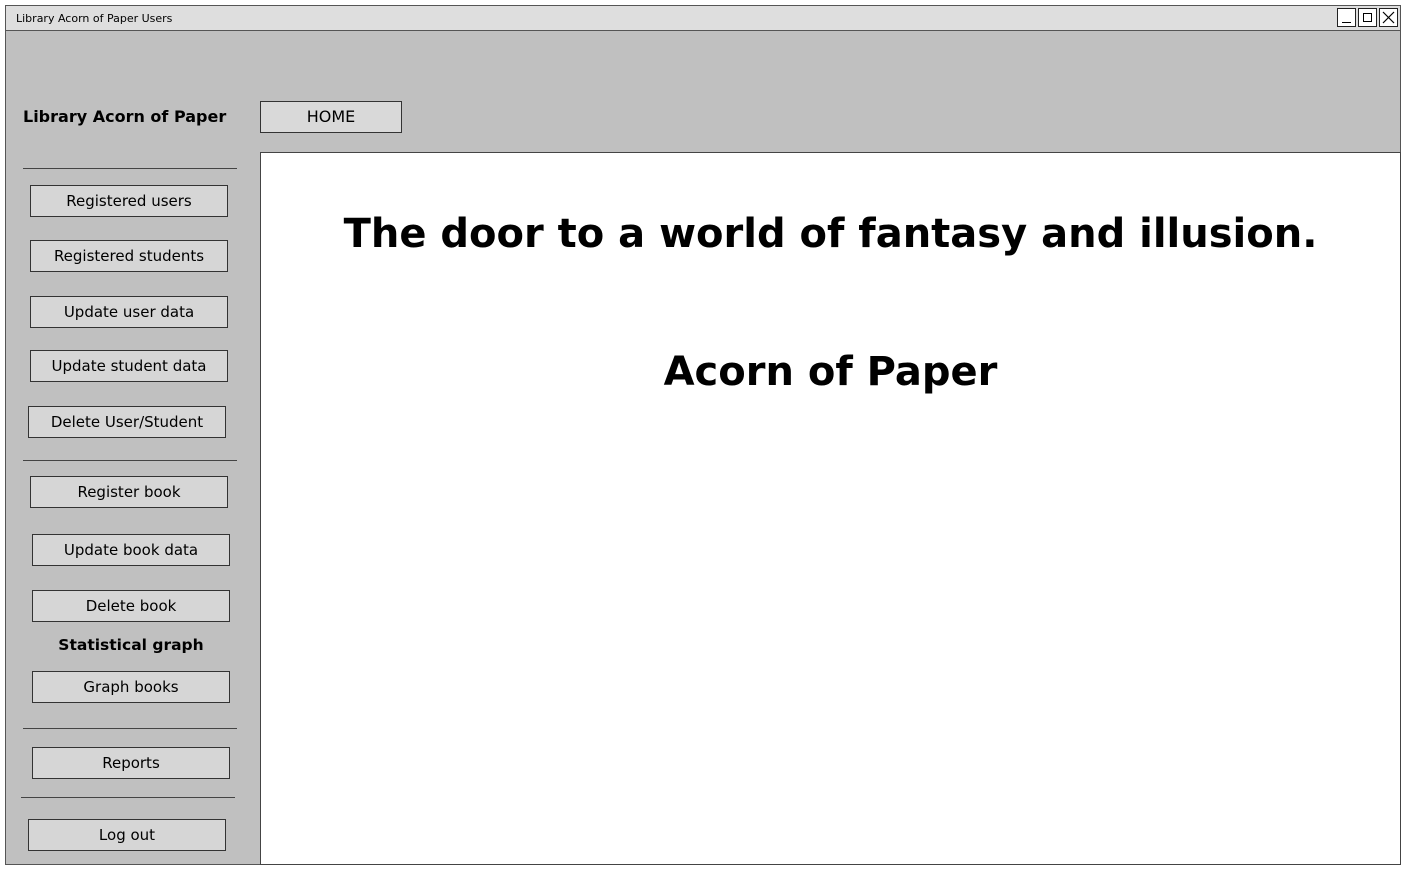 The height and width of the screenshot is (871, 1406). What do you see at coordinates (1388, 17) in the screenshot?
I see `close-icon` at bounding box center [1388, 17].